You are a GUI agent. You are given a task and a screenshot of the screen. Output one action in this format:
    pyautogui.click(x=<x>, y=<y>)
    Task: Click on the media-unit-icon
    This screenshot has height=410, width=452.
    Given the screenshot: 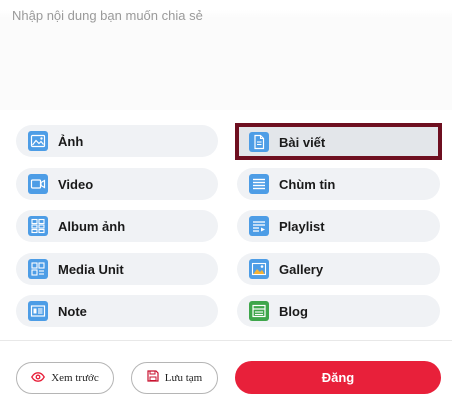 What is the action you would take?
    pyautogui.click(x=38, y=269)
    